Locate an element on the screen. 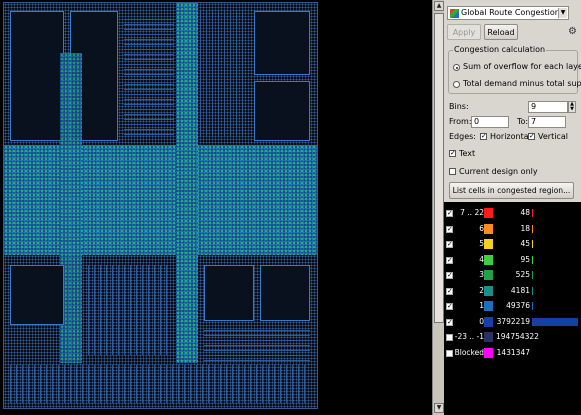 Image resolution: width=581 pixels, height=415 pixels. horizontal-label: Horizontal is located at coordinates (510, 136).